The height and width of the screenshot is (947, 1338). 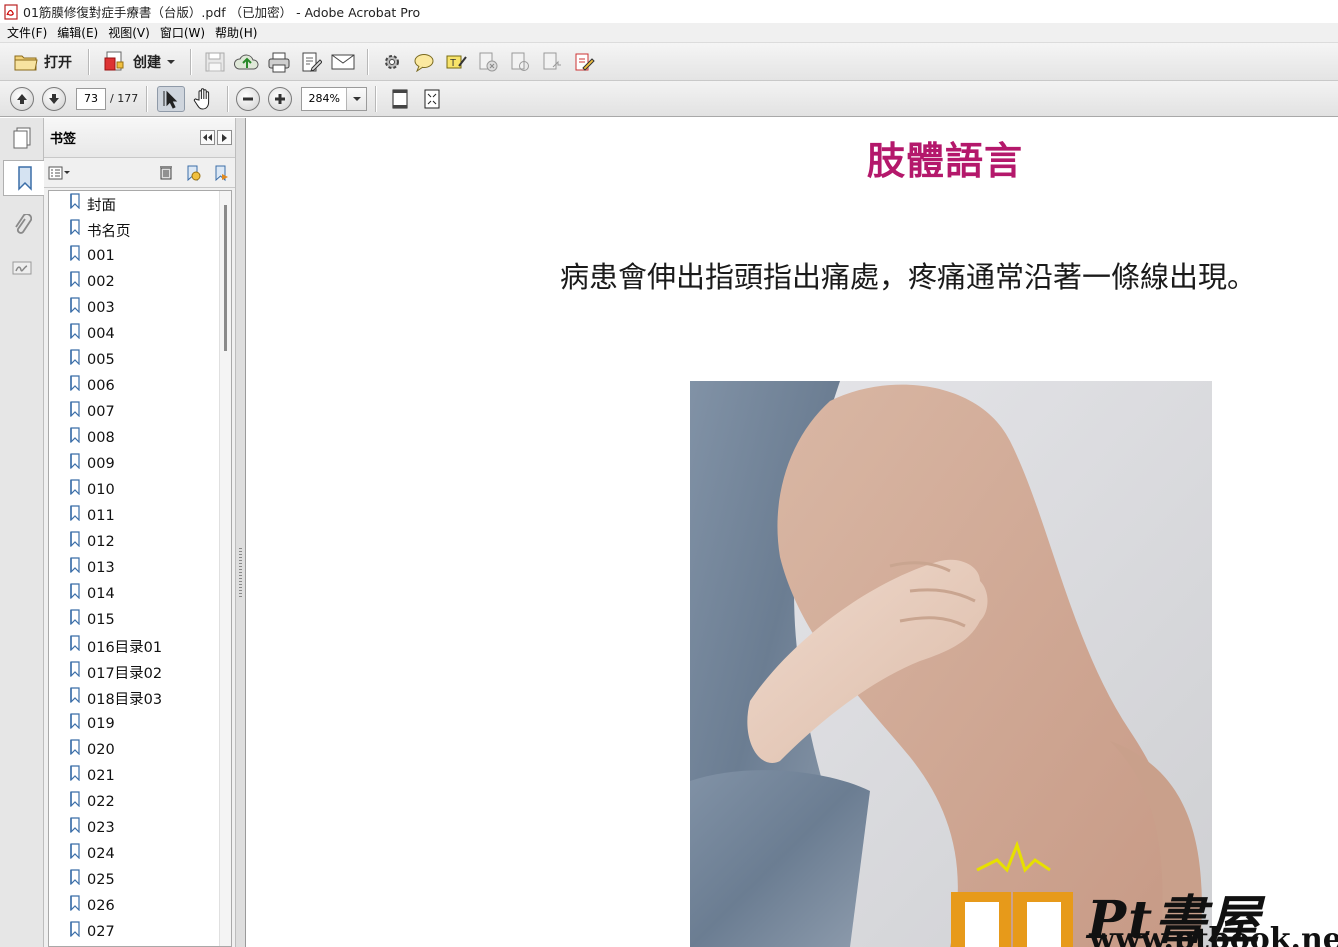 I want to click on bookmark-item: 019, so click(x=140, y=724).